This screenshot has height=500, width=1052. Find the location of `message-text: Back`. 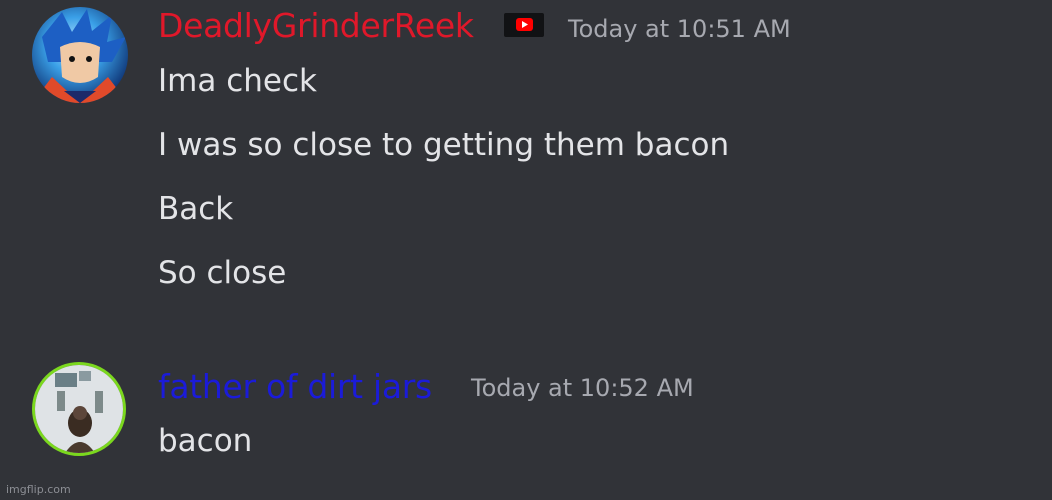

message-text: Back is located at coordinates (196, 209).